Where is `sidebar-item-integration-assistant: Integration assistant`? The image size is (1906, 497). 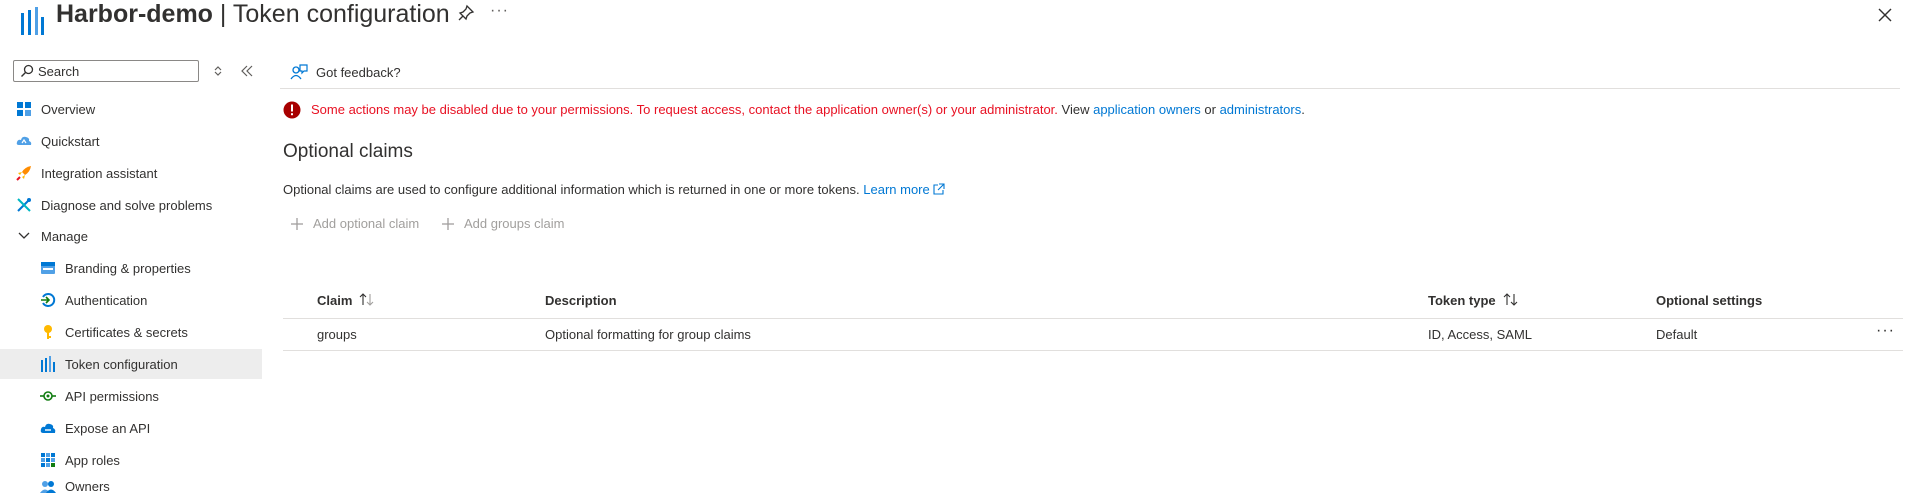
sidebar-item-integration-assistant: Integration assistant is located at coordinates (131, 173).